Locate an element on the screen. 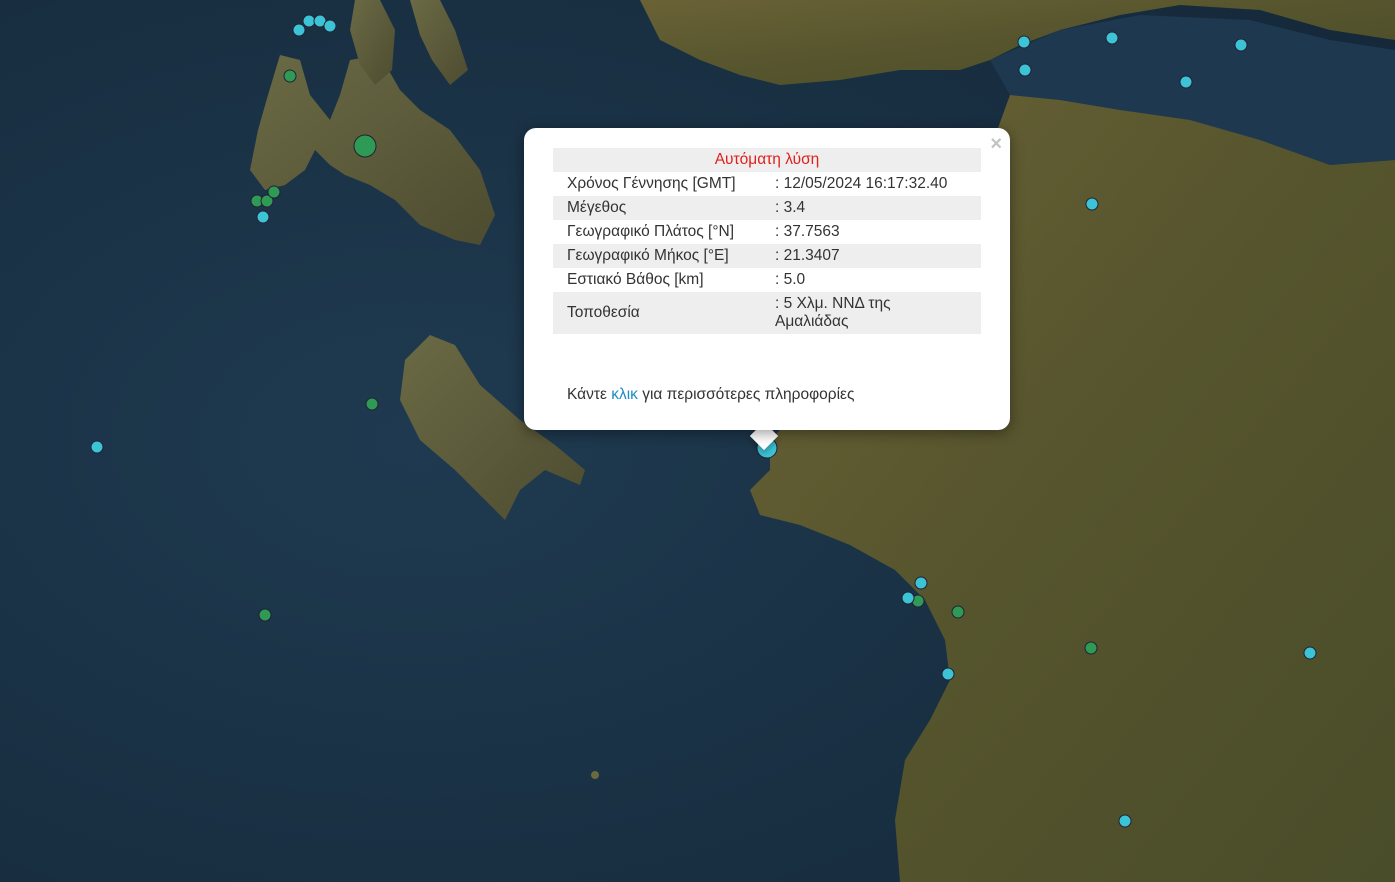 The height and width of the screenshot is (882, 1395). footer-text-before: Κάντε is located at coordinates (589, 394).